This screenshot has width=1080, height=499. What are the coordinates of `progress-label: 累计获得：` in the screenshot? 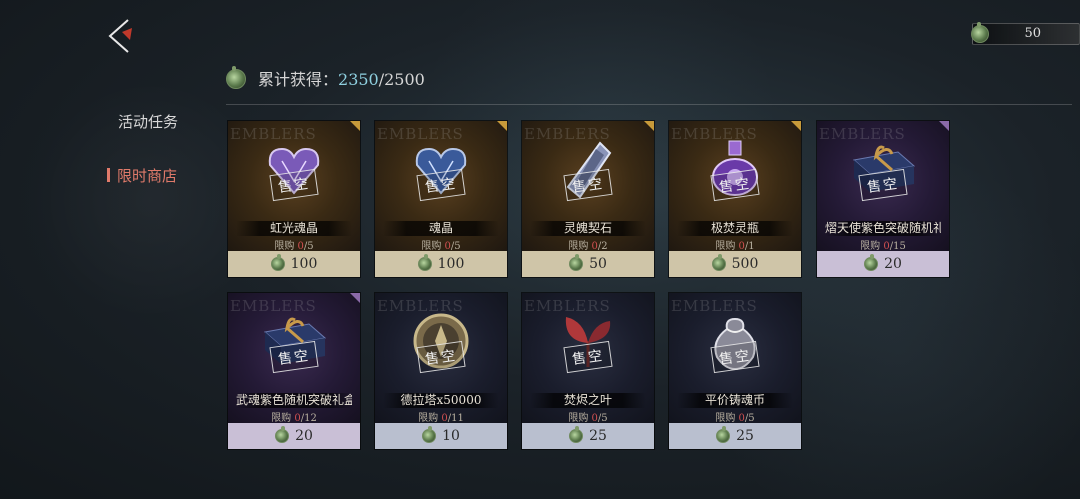 It's located at (298, 79).